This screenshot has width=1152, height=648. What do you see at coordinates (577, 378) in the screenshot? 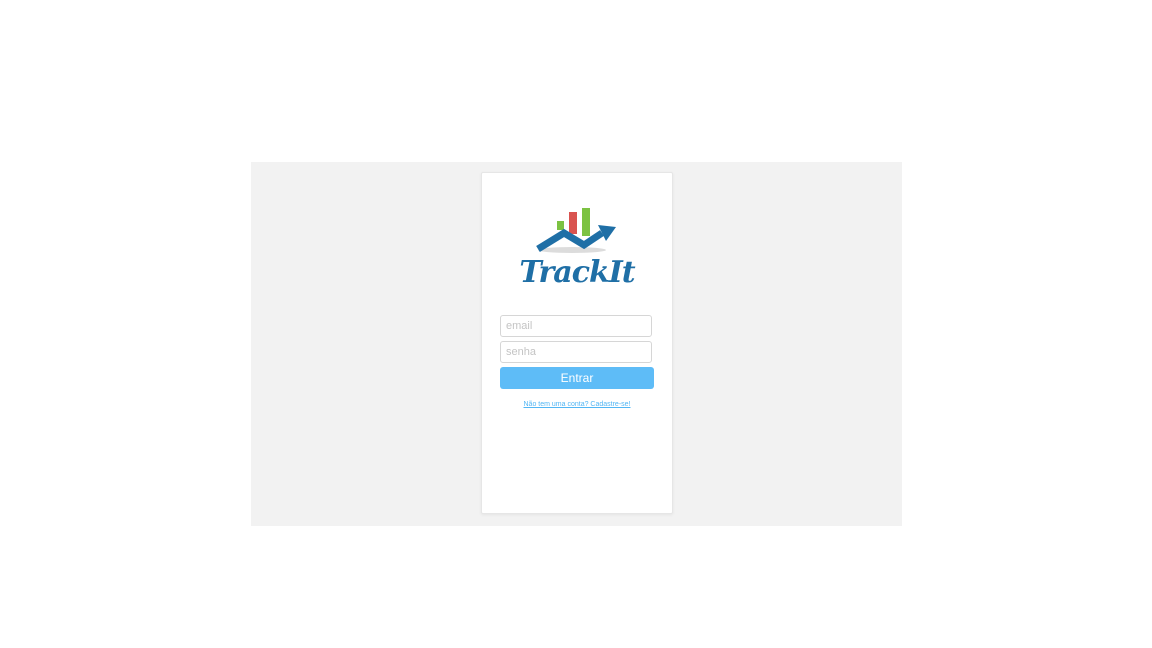
I see `login-button: Entrar` at bounding box center [577, 378].